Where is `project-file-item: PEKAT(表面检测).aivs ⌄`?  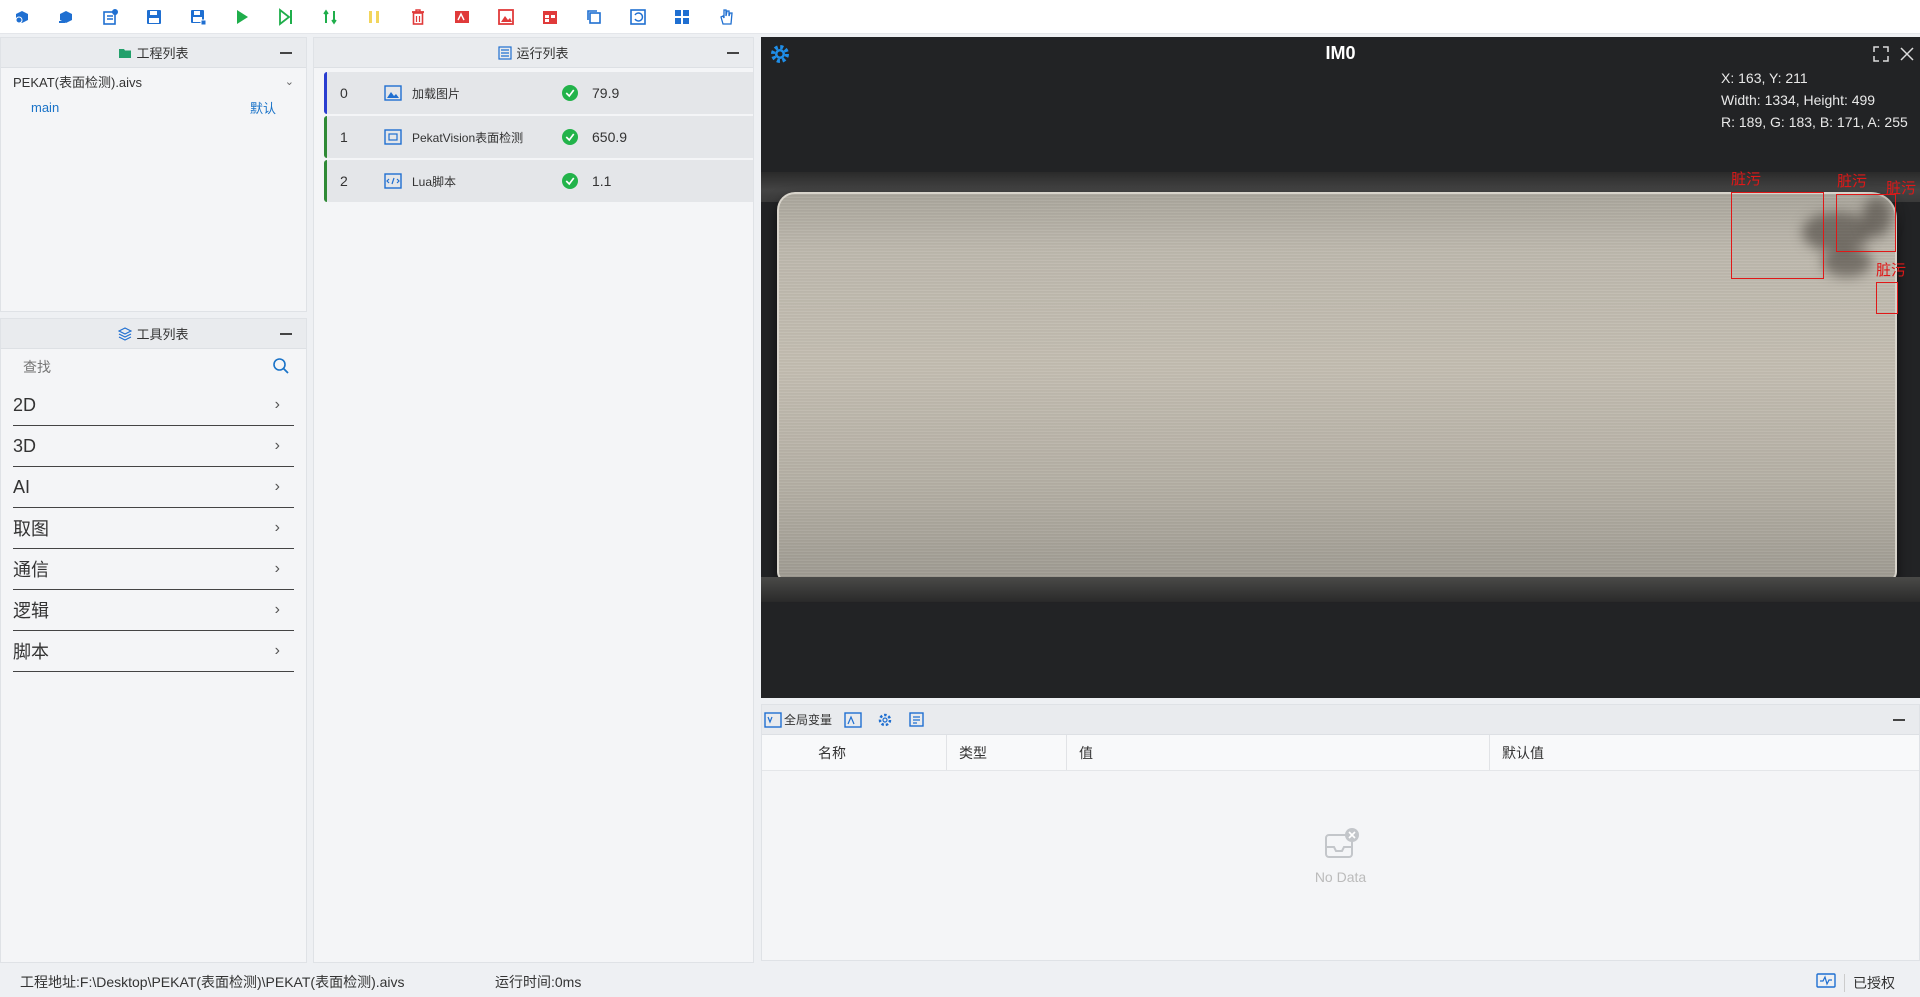 project-file-item: PEKAT(表面检测).aivs ⌄ is located at coordinates (153, 81).